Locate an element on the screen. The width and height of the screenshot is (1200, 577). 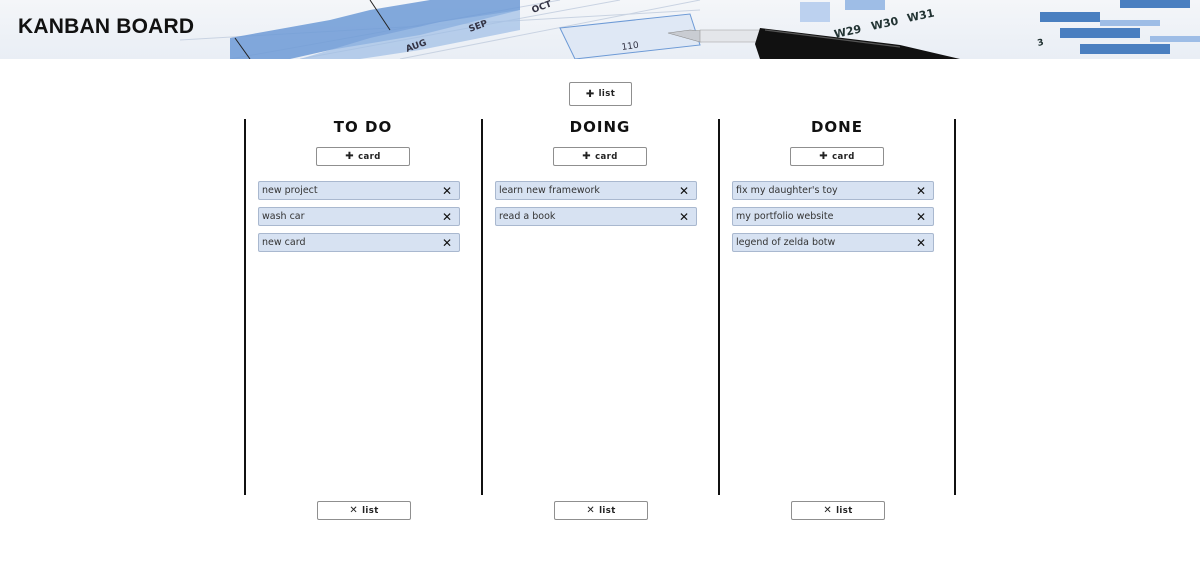
add-list-button: ✚ list is located at coordinates (600, 94).